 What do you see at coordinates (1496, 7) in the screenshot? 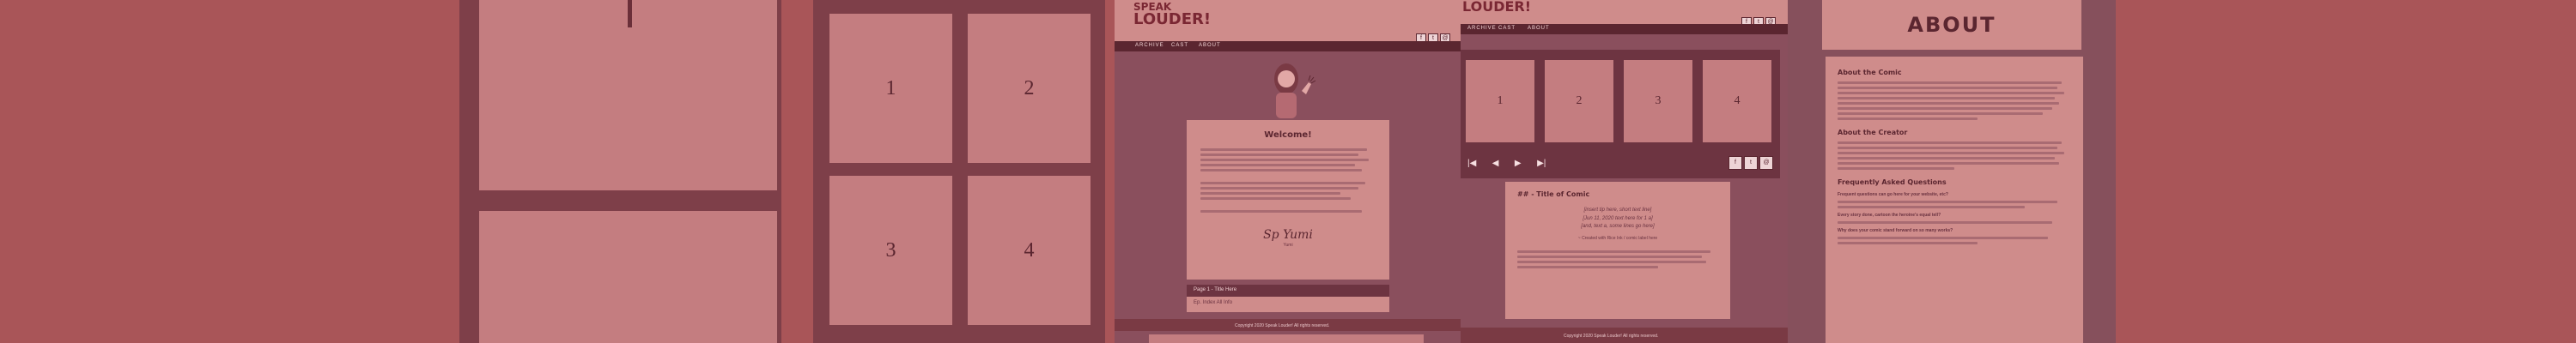
I see `site-logo-2: LOUDER!` at bounding box center [1496, 7].